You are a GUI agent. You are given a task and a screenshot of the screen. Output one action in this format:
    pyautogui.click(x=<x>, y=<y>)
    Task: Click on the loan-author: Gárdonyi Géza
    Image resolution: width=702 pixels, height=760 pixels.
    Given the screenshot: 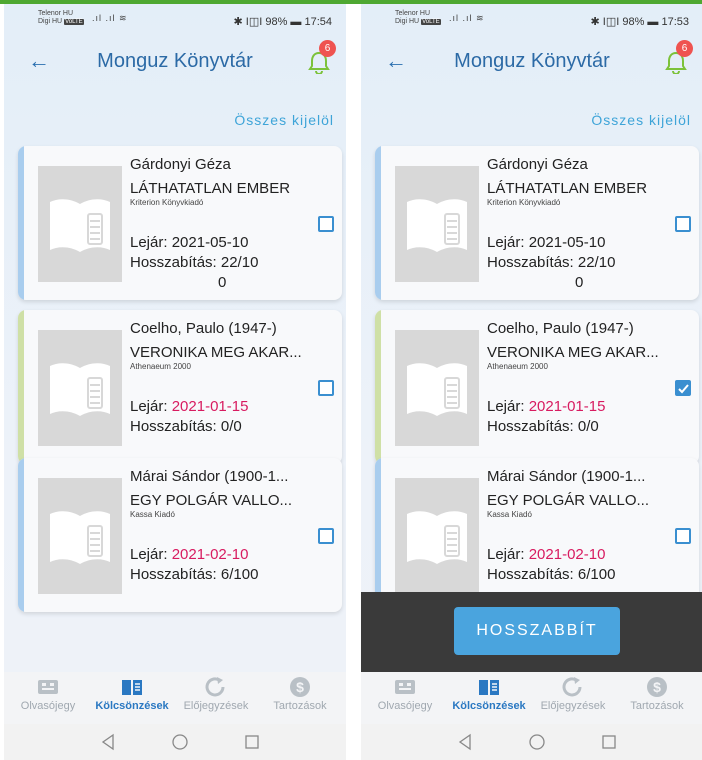 What is the action you would take?
    pyautogui.click(x=537, y=164)
    